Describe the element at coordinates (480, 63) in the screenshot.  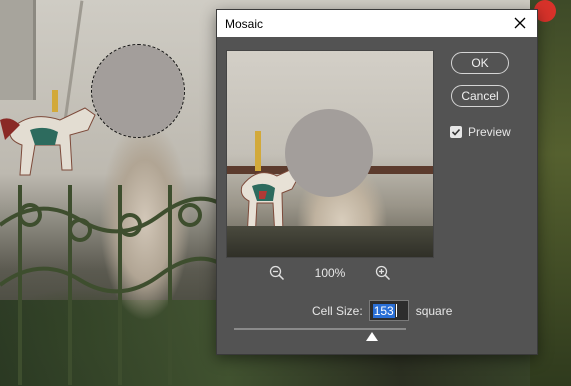
I see `ok-button: OK` at that location.